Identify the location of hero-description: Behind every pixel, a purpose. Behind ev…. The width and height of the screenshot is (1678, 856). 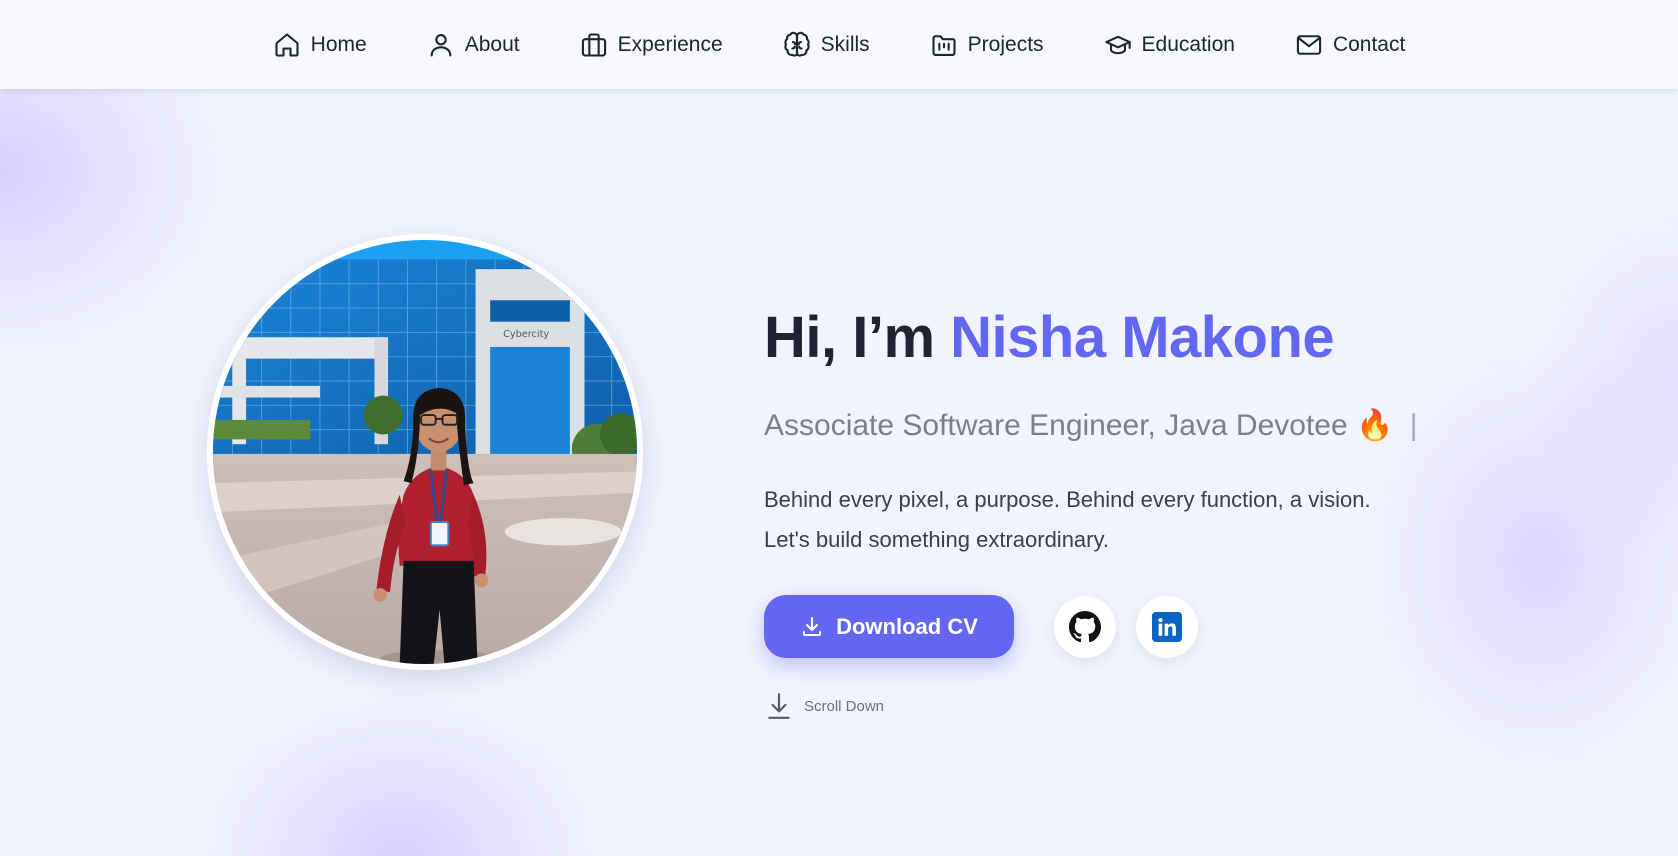
(1067, 519).